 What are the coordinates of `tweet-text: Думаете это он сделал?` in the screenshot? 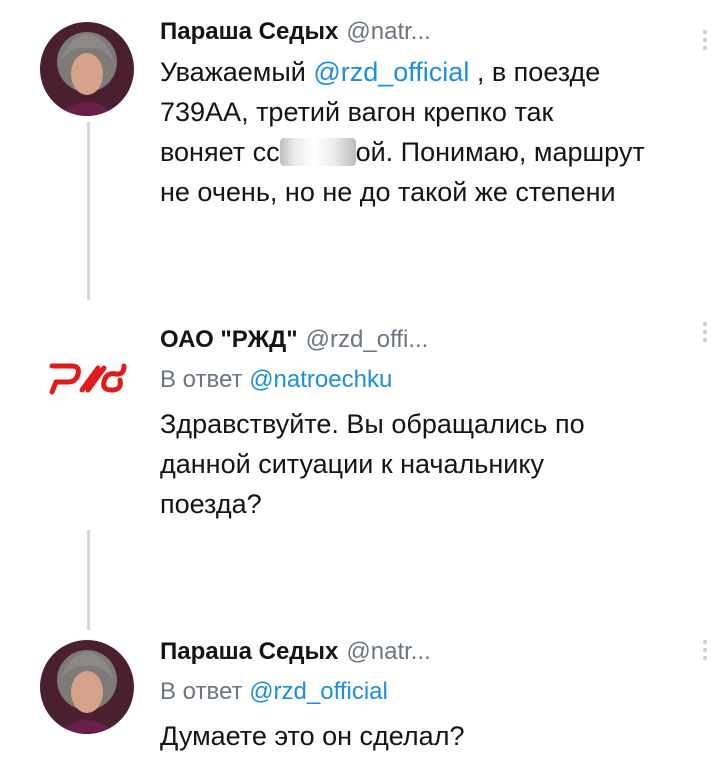 It's located at (427, 736).